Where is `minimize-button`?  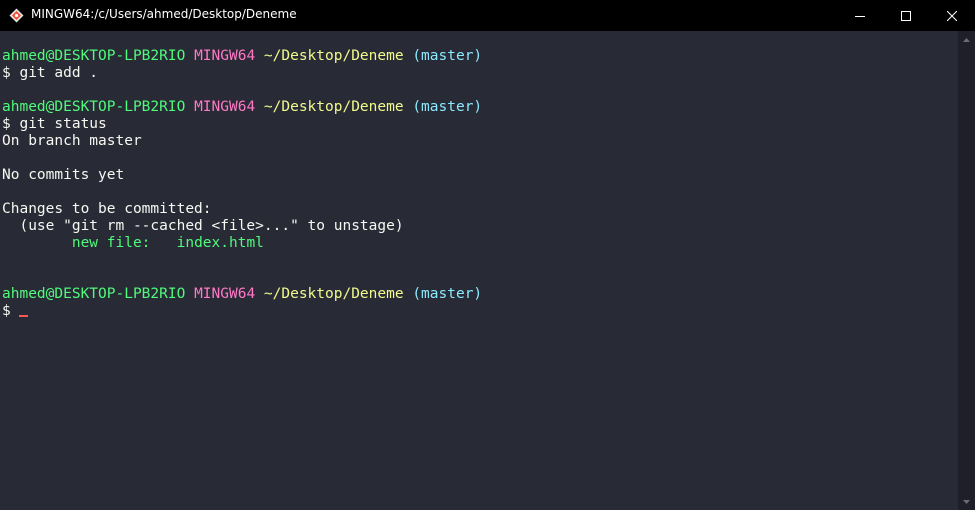
minimize-button is located at coordinates (860, 15).